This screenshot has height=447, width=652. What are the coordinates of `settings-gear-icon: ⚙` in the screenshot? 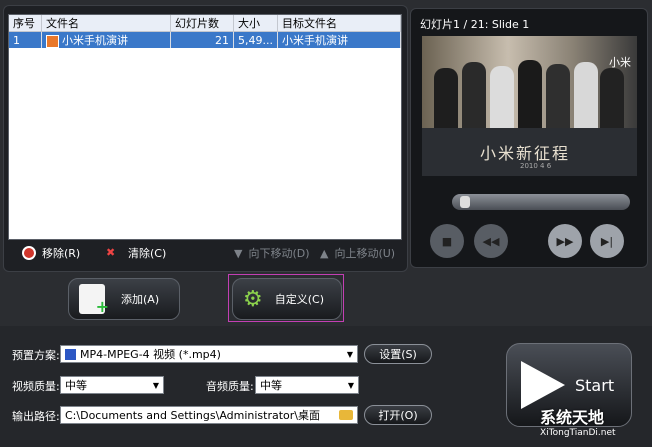 It's located at (253, 299).